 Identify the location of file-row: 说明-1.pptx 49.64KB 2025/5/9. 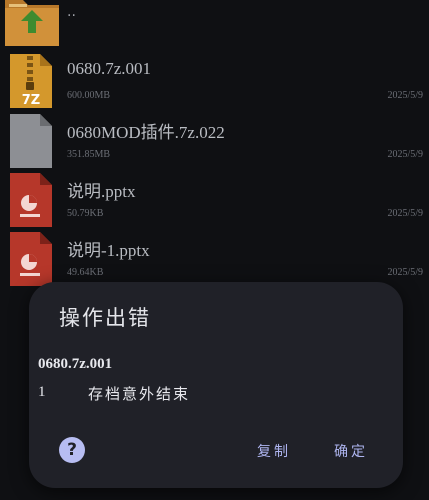
(214, 258).